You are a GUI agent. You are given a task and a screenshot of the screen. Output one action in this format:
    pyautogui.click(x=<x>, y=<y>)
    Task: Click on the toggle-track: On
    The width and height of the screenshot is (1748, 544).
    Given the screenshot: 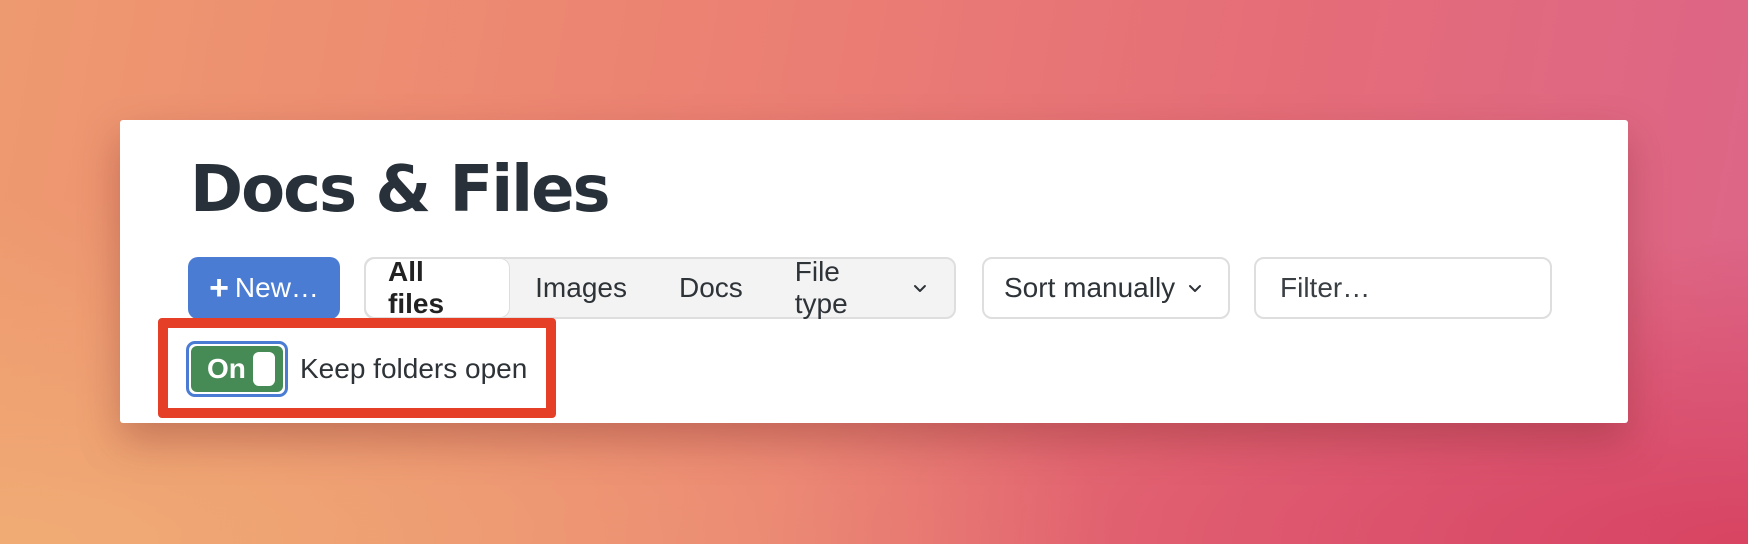 What is the action you would take?
    pyautogui.click(x=237, y=369)
    